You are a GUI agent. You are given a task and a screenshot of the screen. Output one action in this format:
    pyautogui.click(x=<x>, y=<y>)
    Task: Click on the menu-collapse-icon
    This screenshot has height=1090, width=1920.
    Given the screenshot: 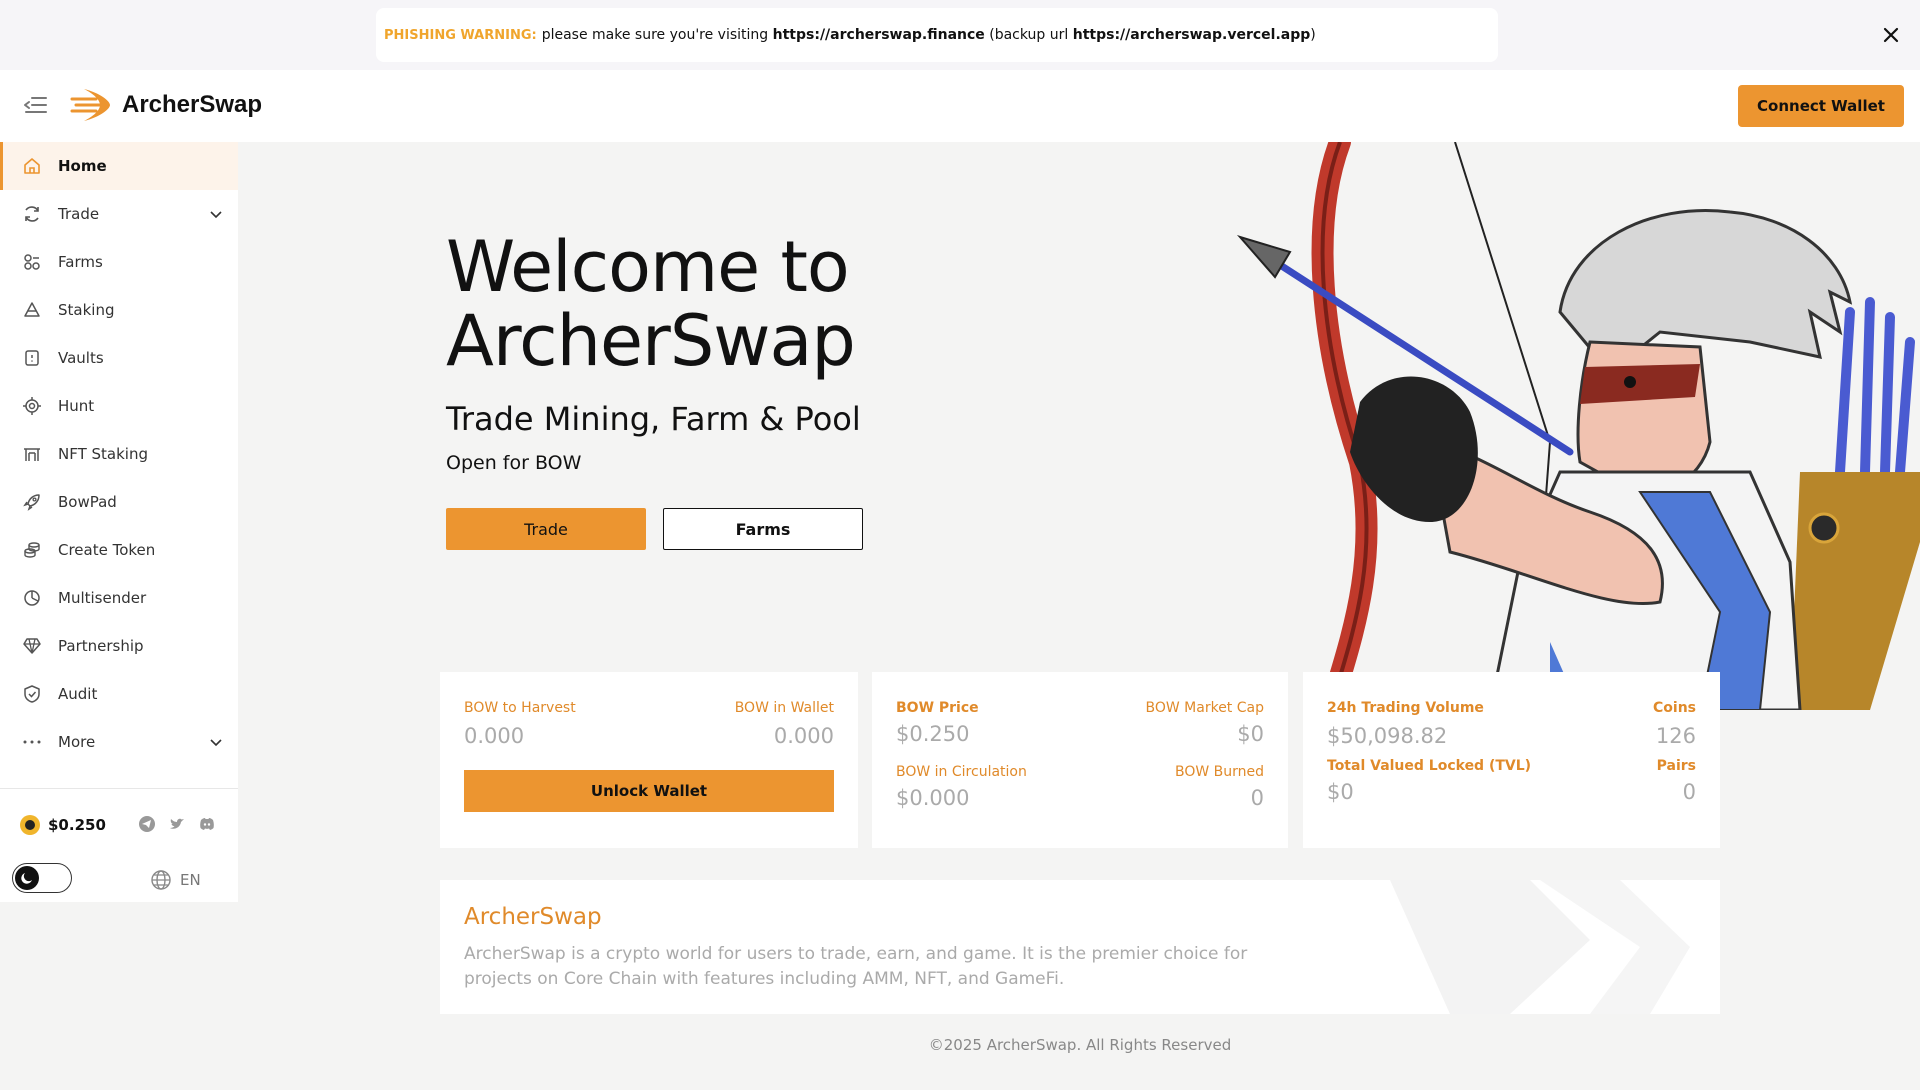 What is the action you would take?
    pyautogui.click(x=35, y=105)
    